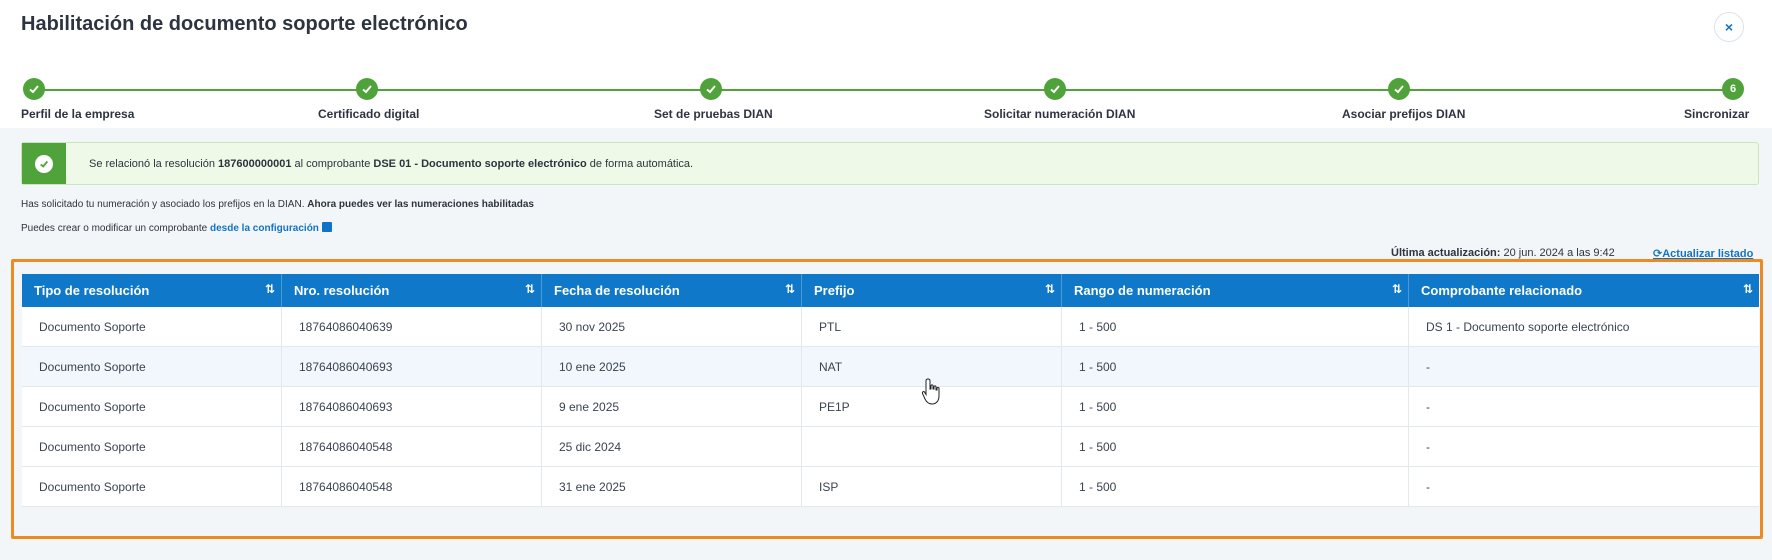  Describe the element at coordinates (1733, 89) in the screenshot. I see `step-6-number: 6` at that location.